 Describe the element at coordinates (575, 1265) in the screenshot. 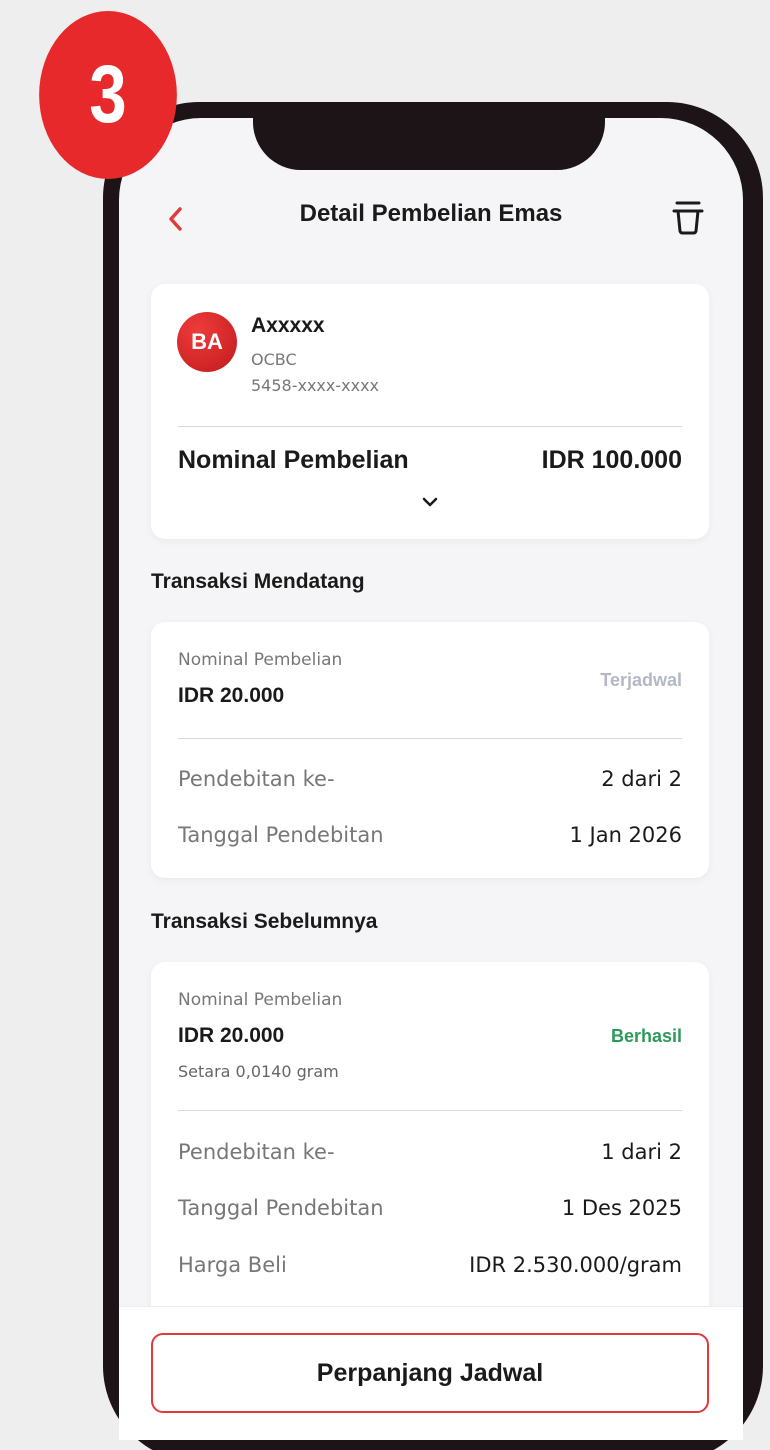

I see `detail-value: IDR 2.530.000/gram` at that location.